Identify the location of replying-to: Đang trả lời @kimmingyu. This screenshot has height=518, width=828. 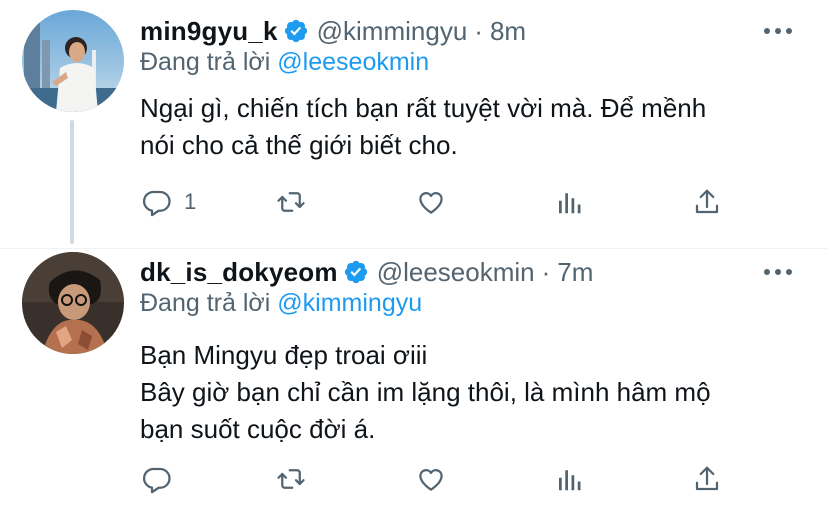
(281, 303).